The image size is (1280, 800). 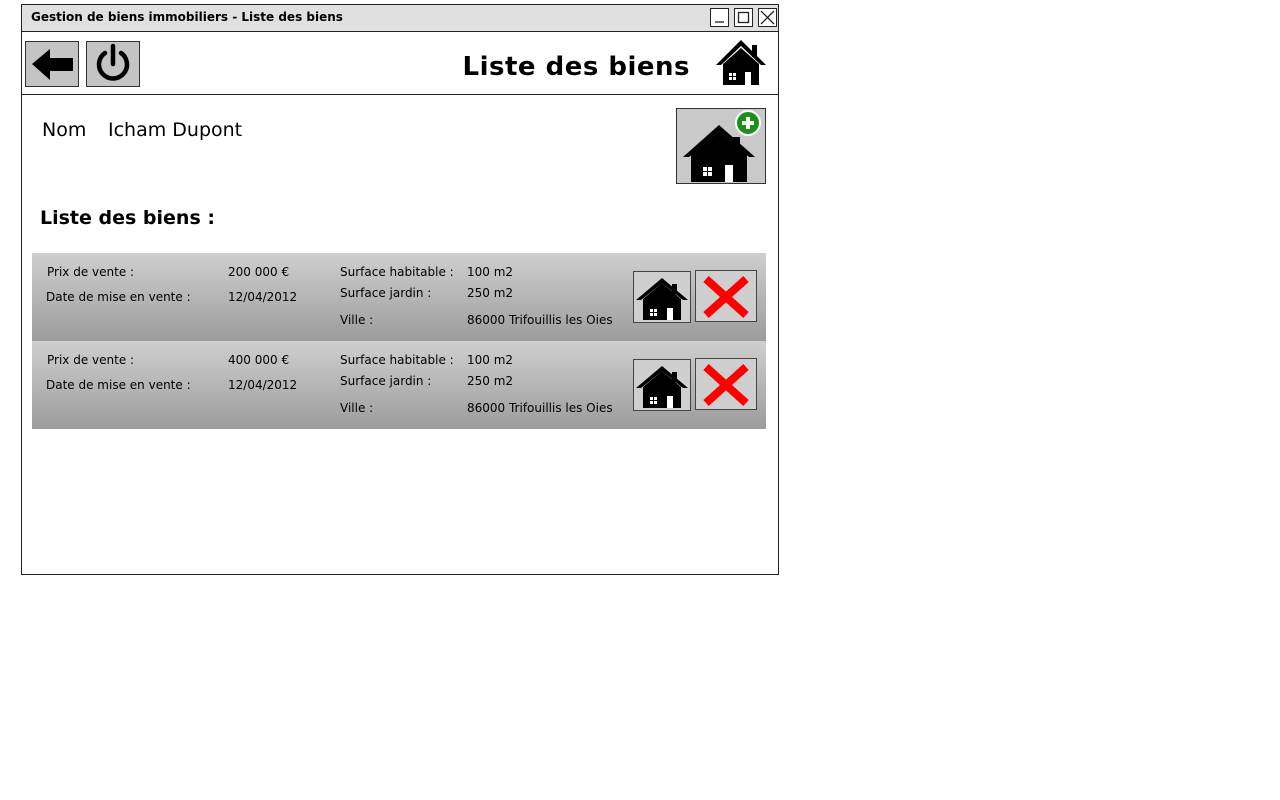 I want to click on property-list-title: Liste des biens :, so click(x=127, y=218).